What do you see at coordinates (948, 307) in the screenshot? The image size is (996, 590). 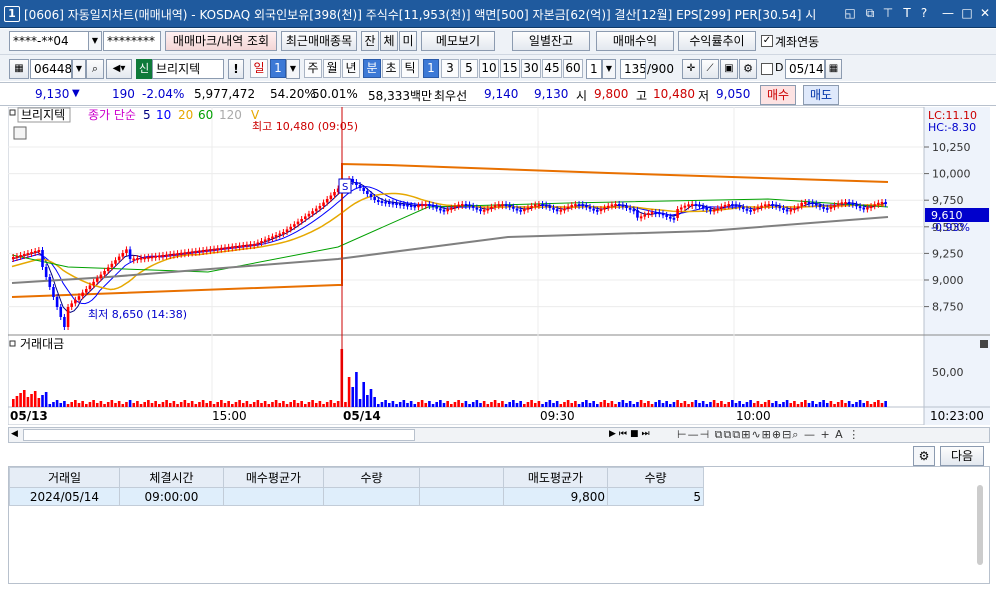 I see `y-tick-label: 8,750` at bounding box center [948, 307].